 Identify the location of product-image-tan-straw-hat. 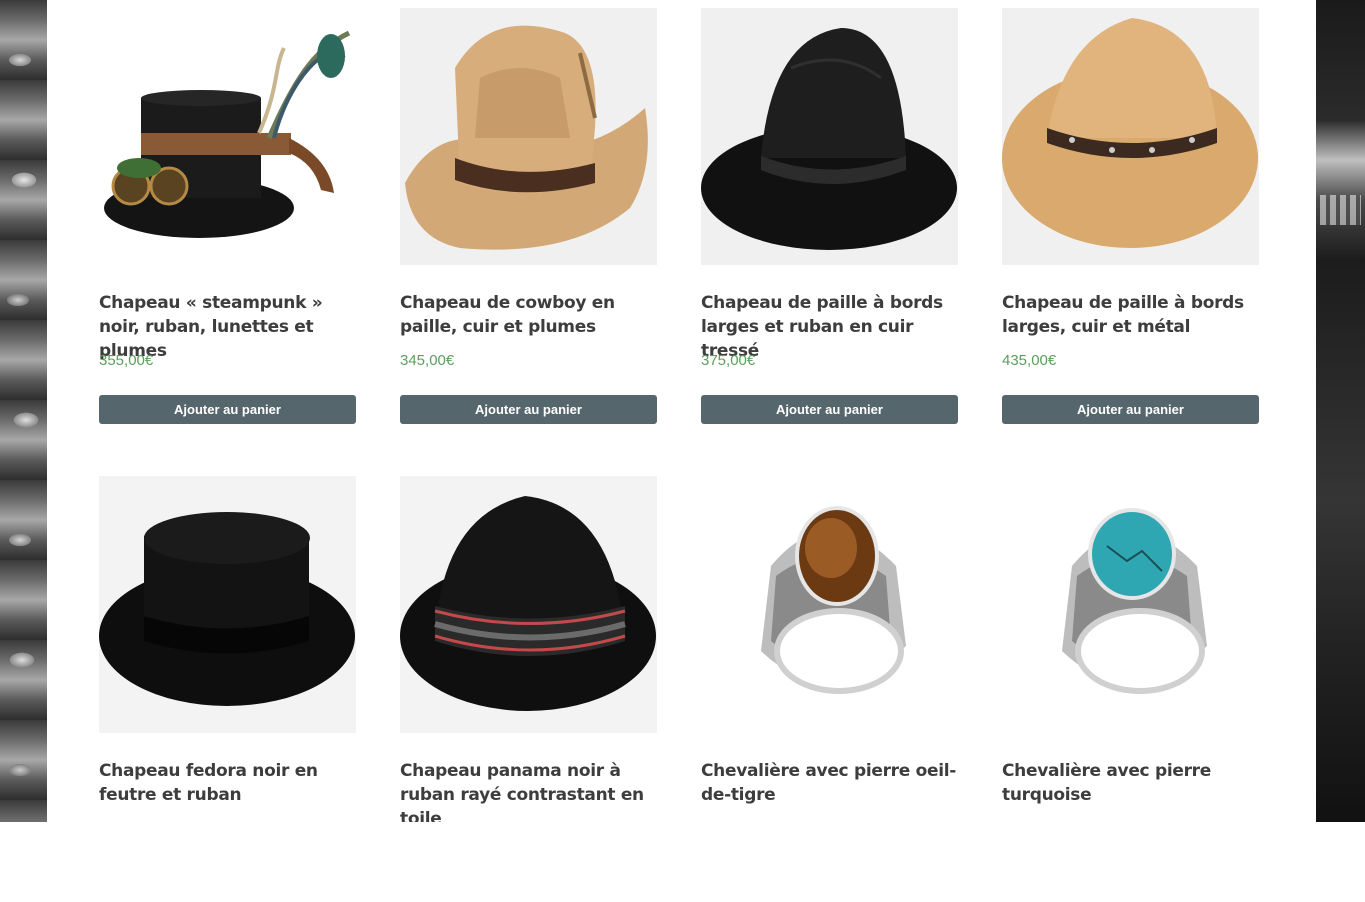
(1130, 136).